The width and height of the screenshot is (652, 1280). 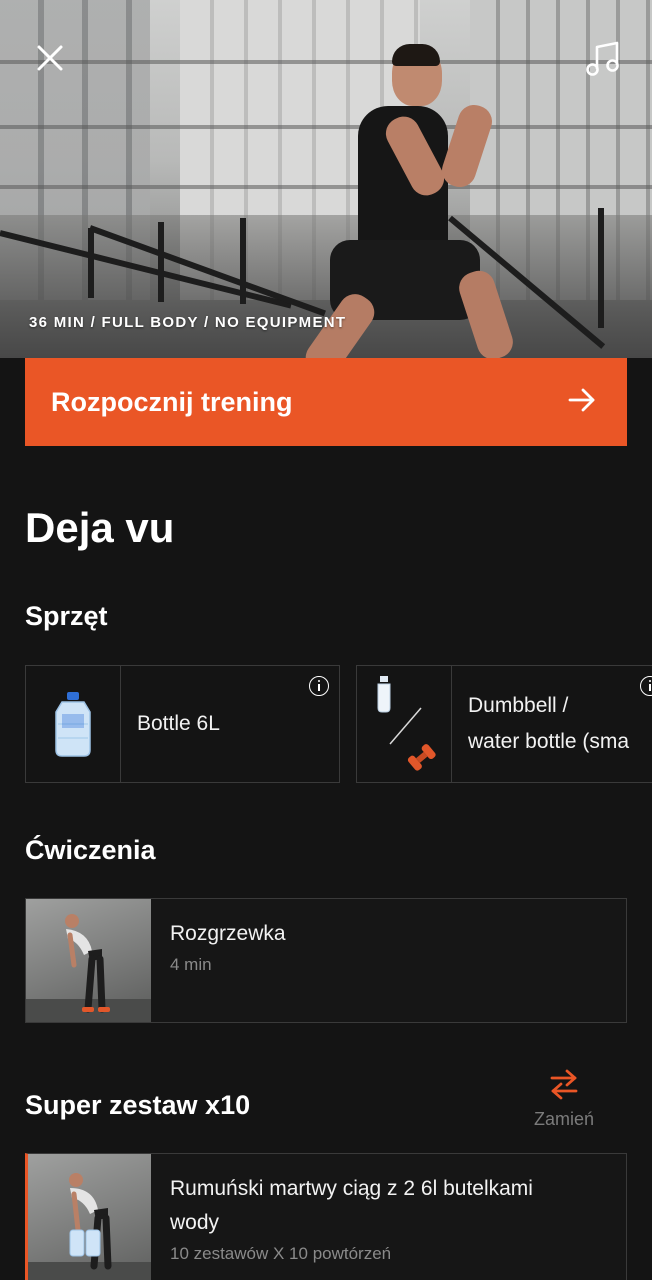 I want to click on superset-heading: Super zestaw x10, so click(x=138, y=1105).